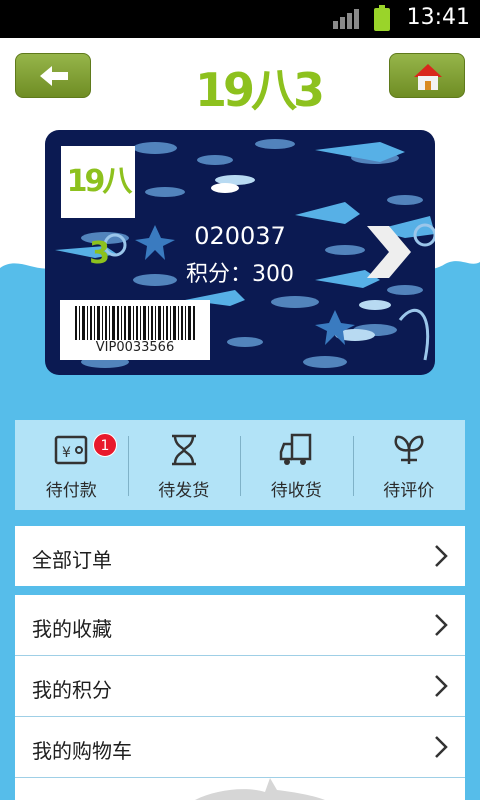 This screenshot has width=480, height=800. I want to click on back-button, so click(53, 75).